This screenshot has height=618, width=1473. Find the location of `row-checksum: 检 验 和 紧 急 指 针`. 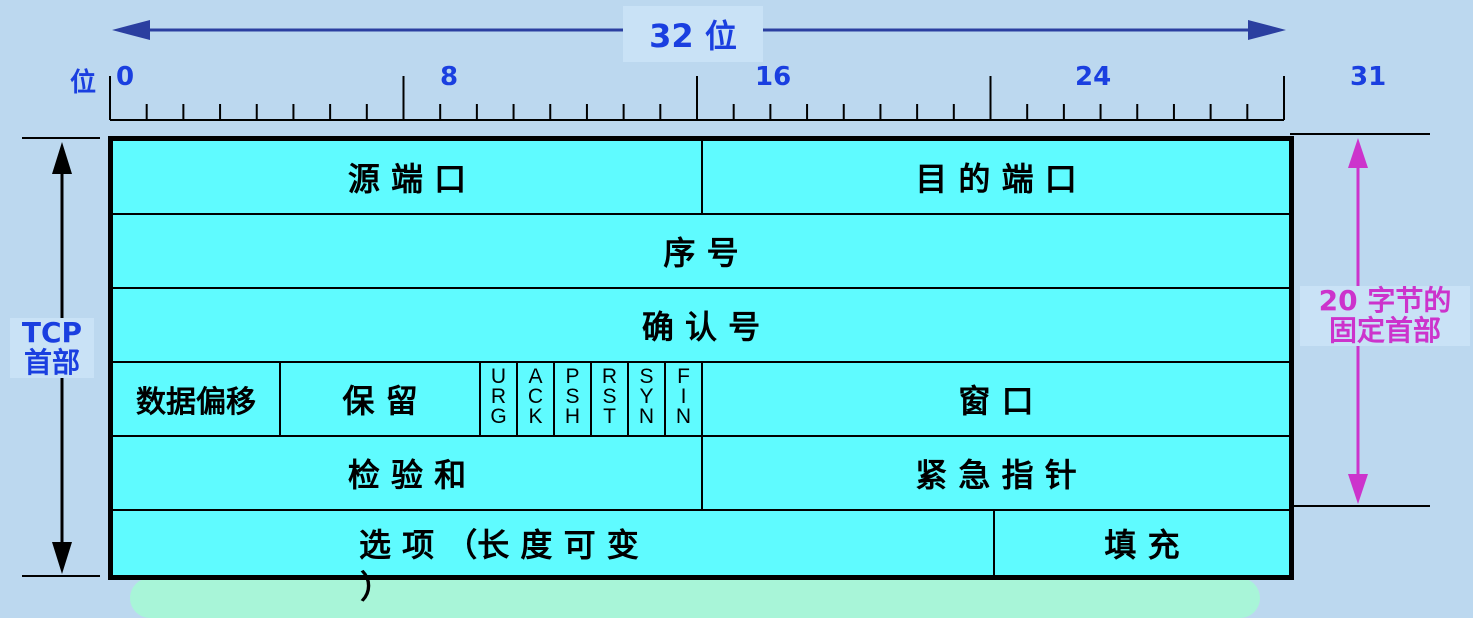

row-checksum: 检 验 和 紧 急 指 针 is located at coordinates (701, 474).